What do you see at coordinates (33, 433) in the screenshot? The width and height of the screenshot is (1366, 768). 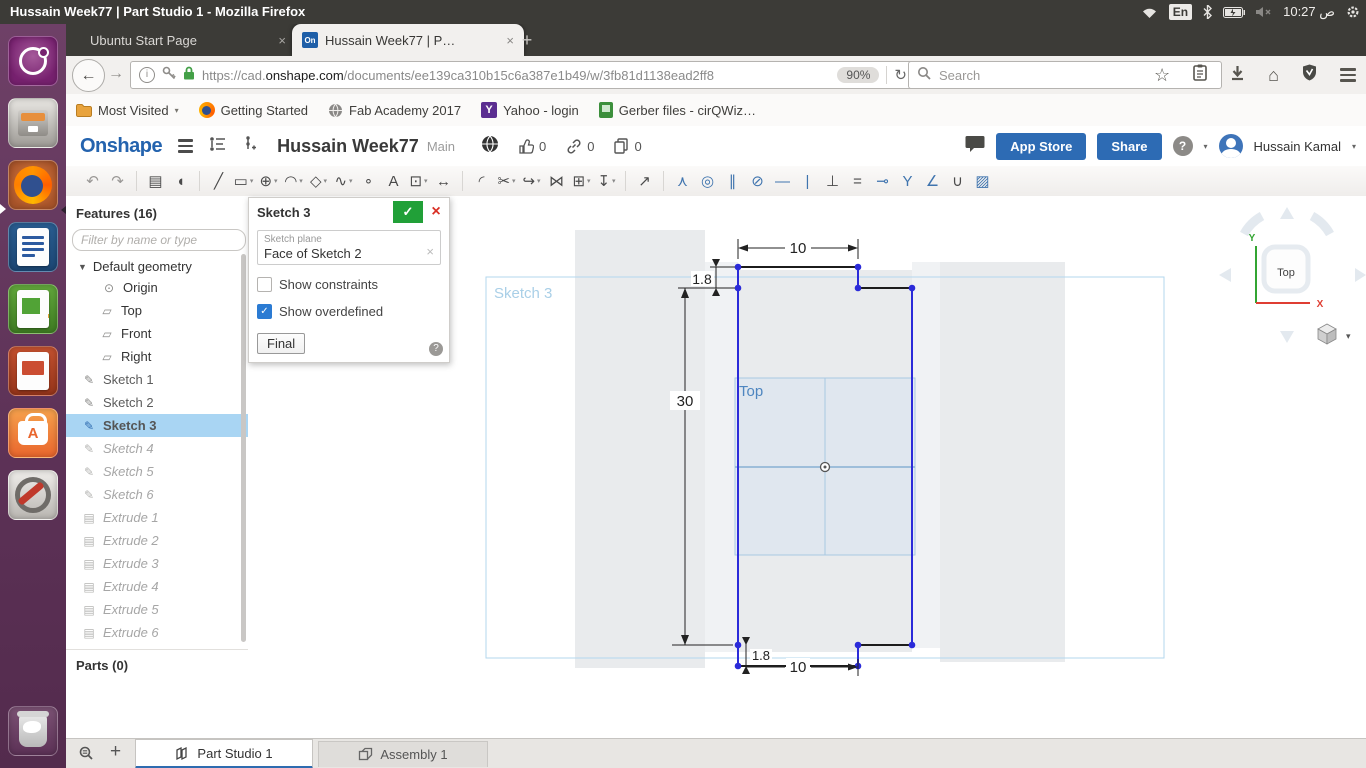 I see `software-center-icon: A` at bounding box center [33, 433].